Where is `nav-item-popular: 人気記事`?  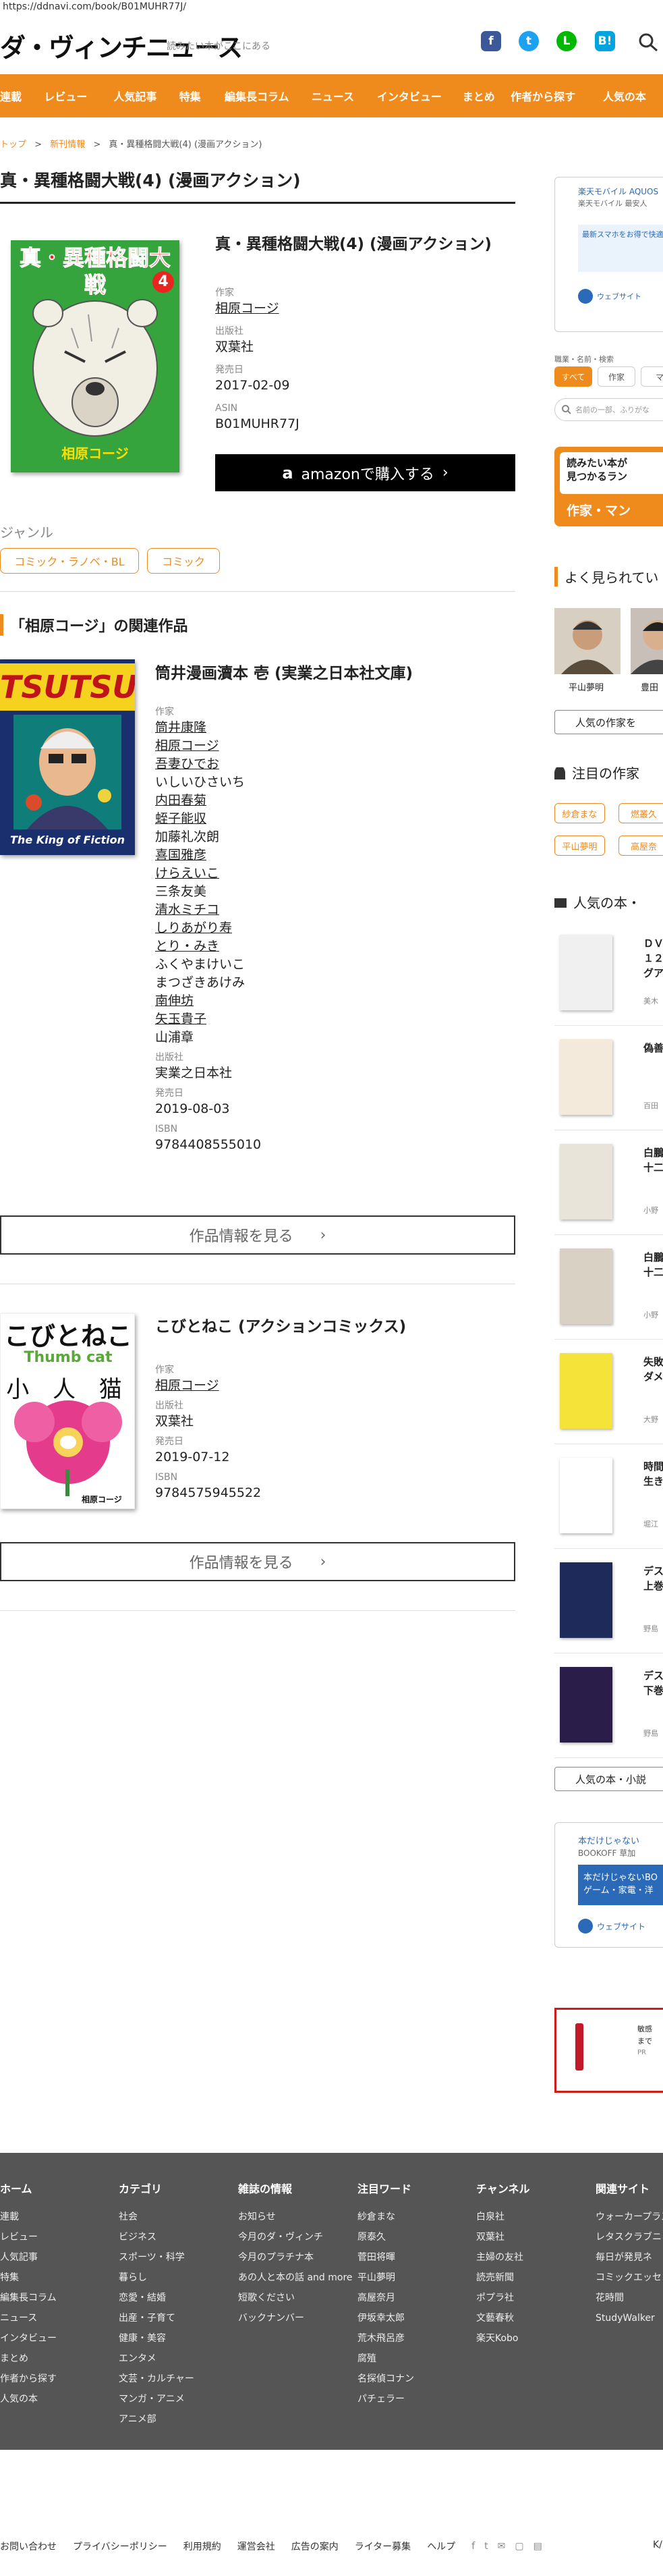 nav-item-popular: 人気記事 is located at coordinates (146, 96).